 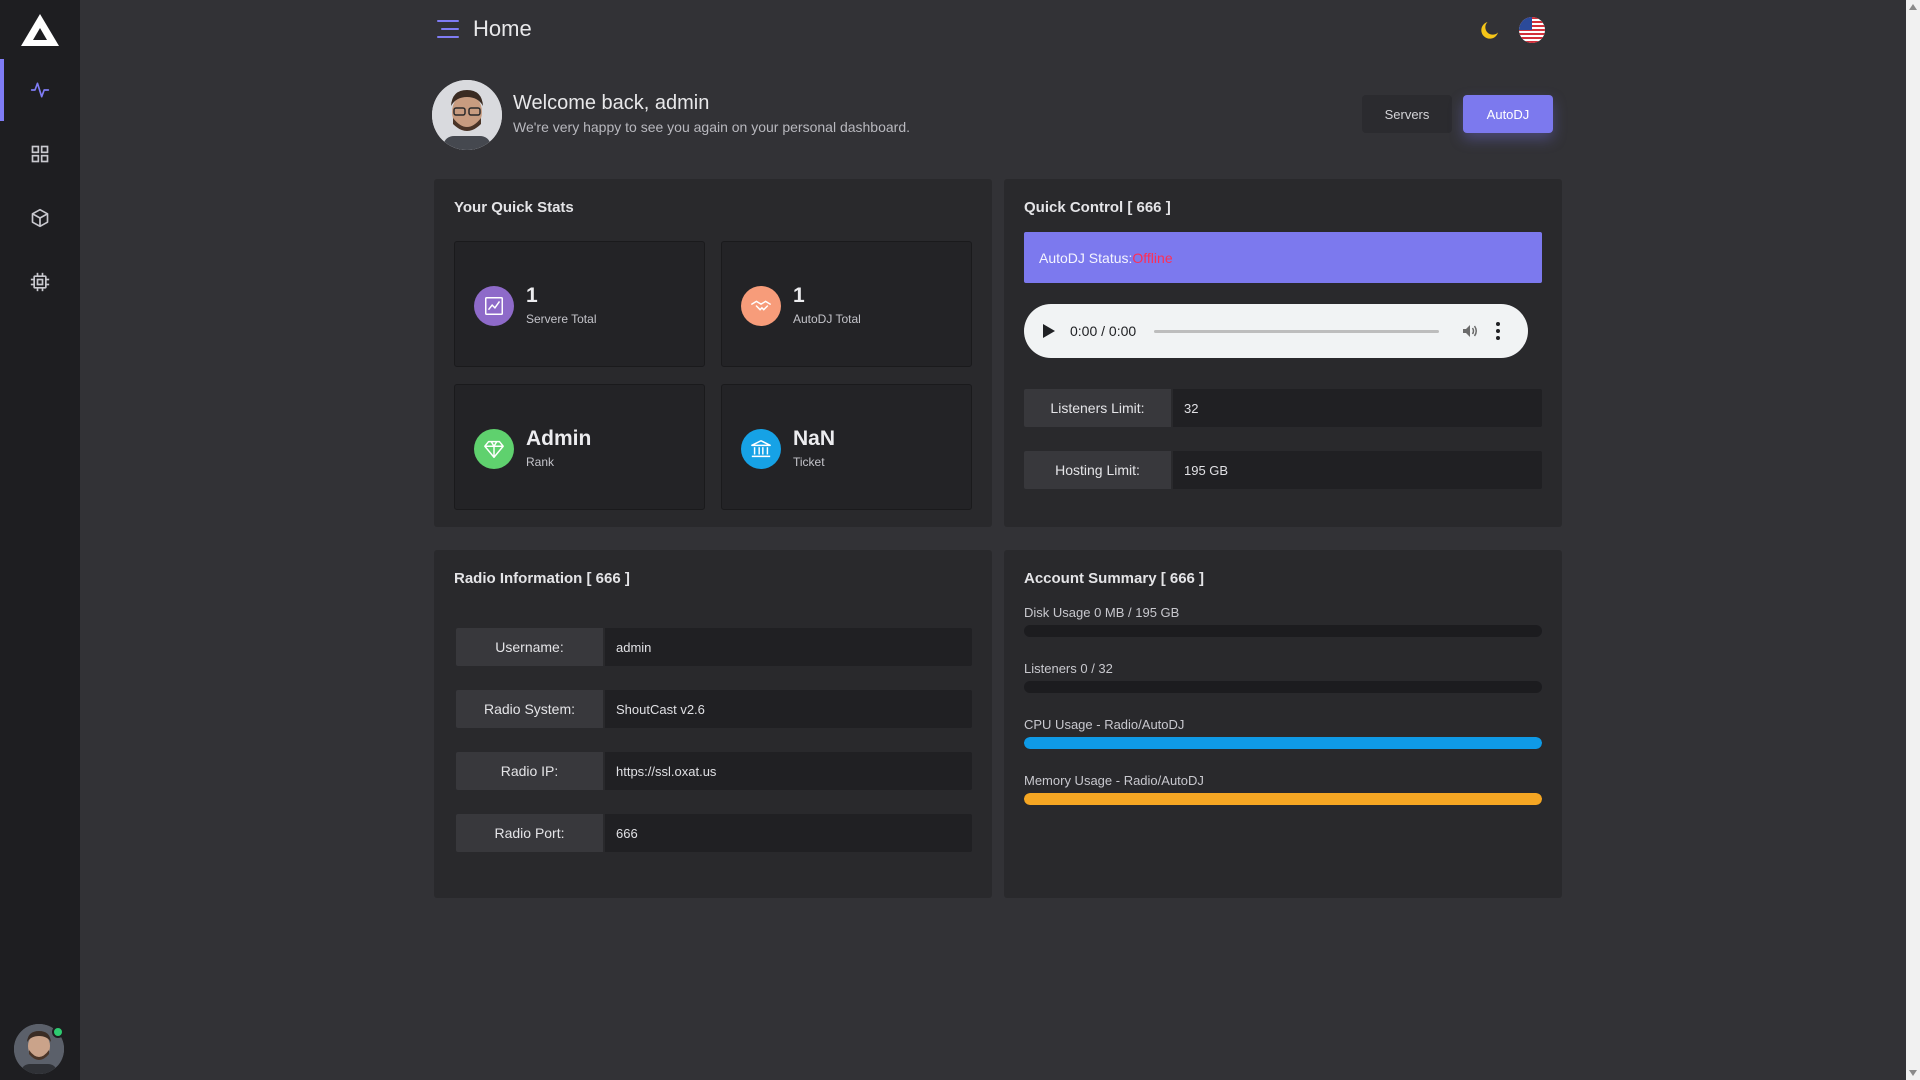 I want to click on page-title: Home, so click(x=502, y=28).